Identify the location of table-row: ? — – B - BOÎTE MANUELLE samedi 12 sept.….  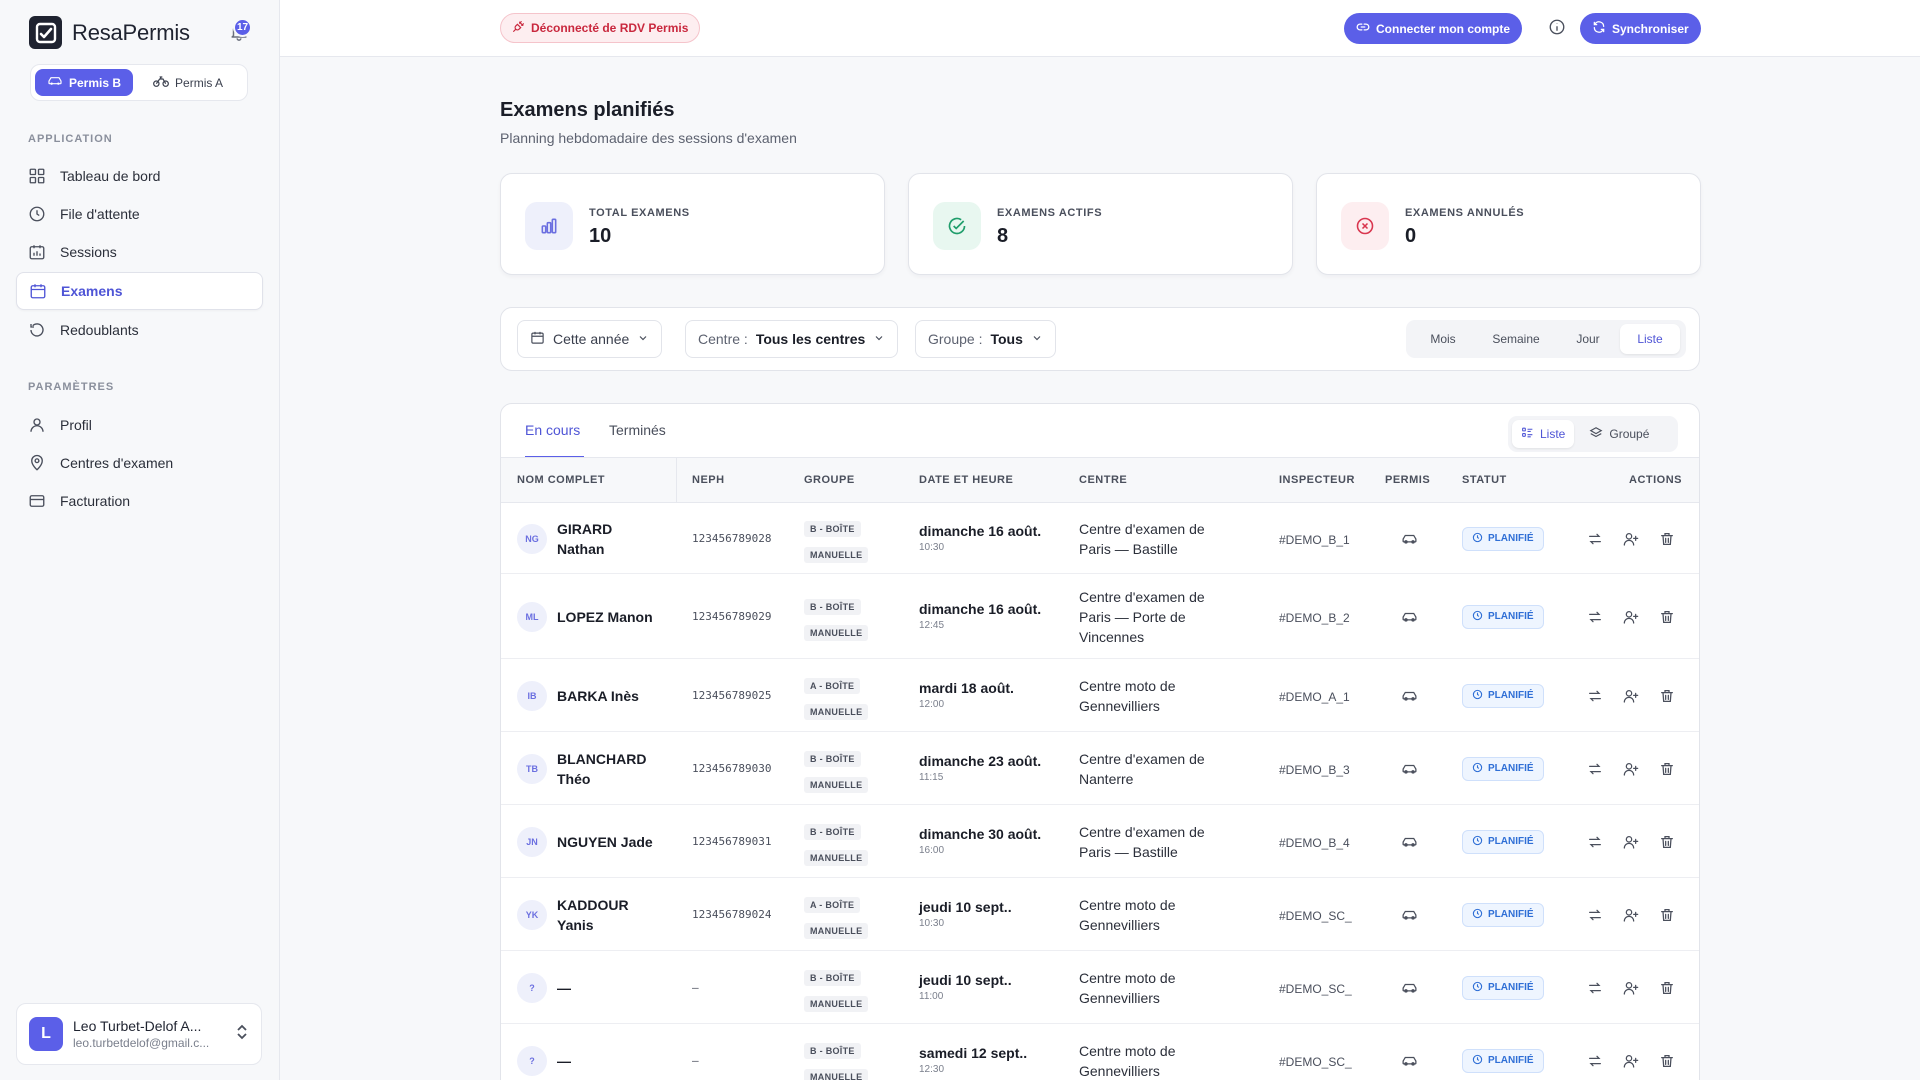
(1100, 1052).